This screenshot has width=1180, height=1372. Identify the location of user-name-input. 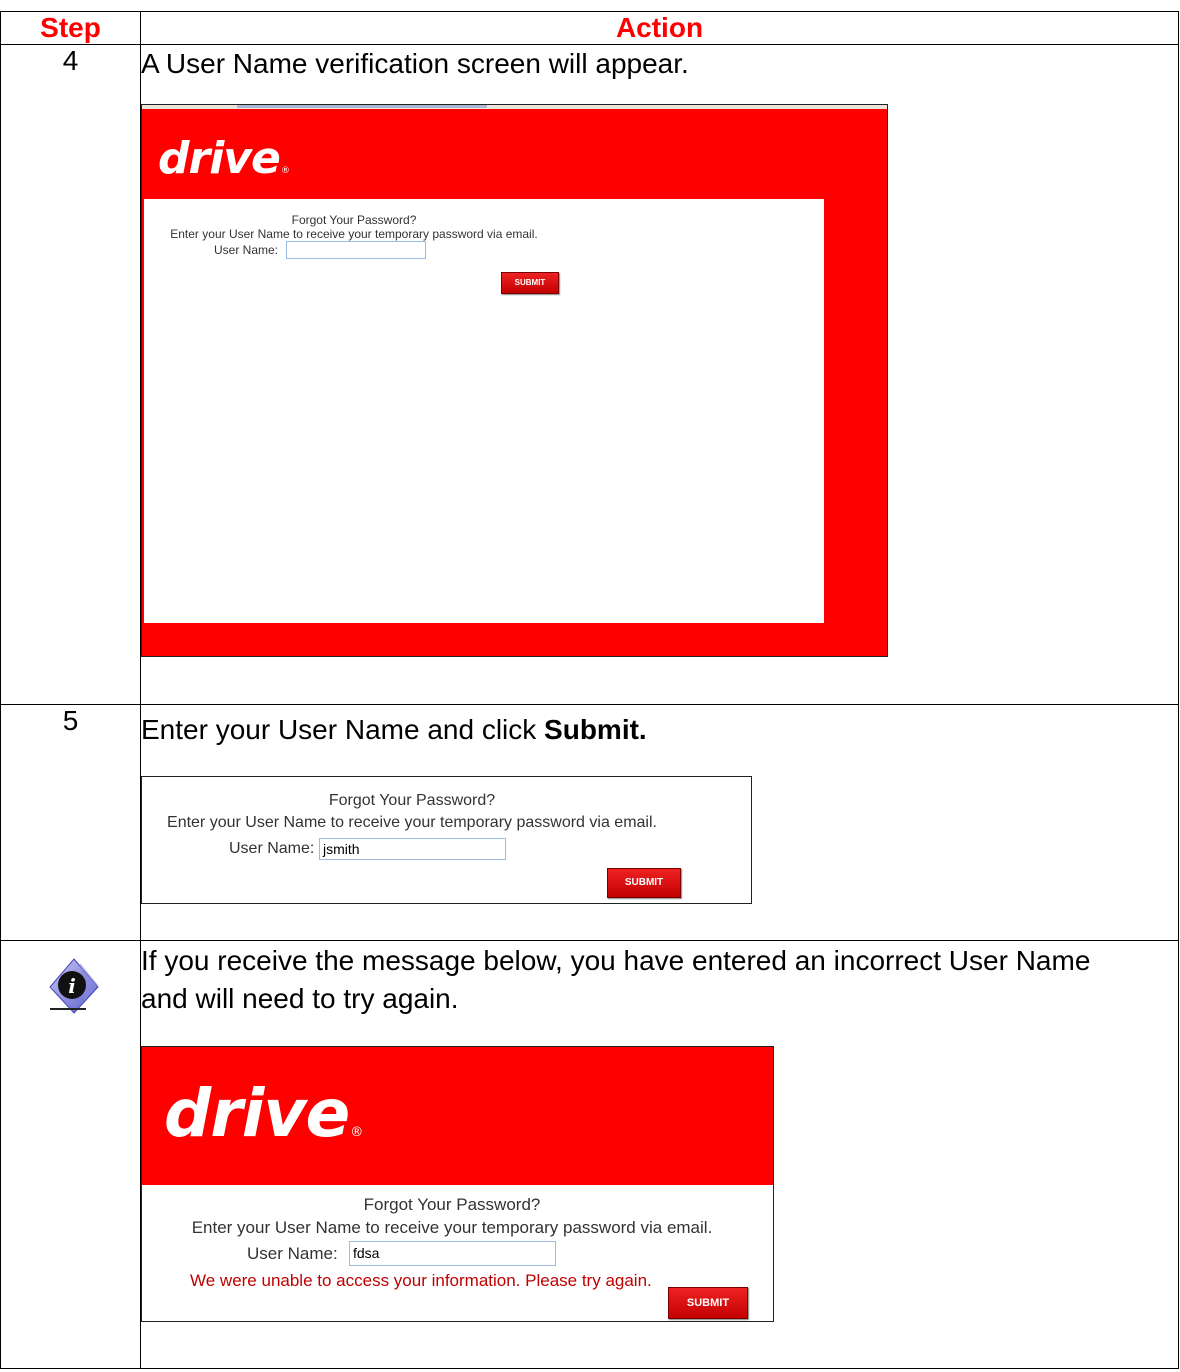
(356, 250).